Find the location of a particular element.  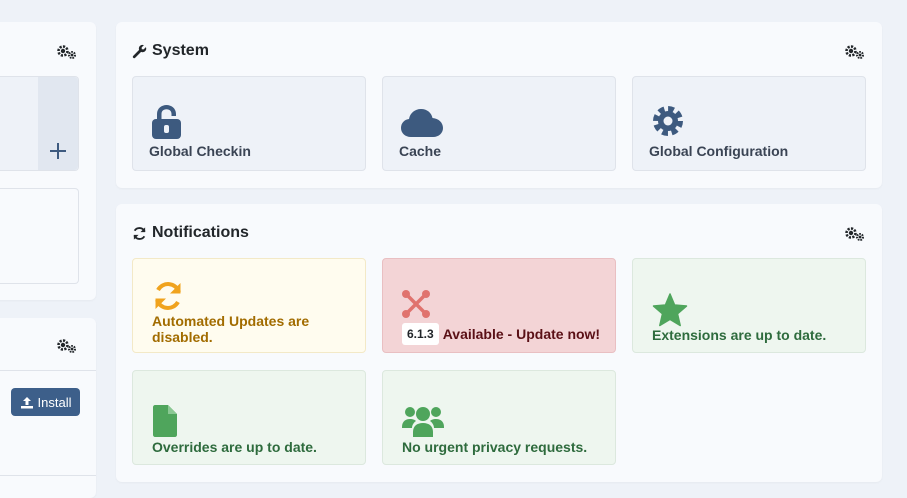

automated-updates-tile: Automated Updates are disabled. is located at coordinates (249, 305).